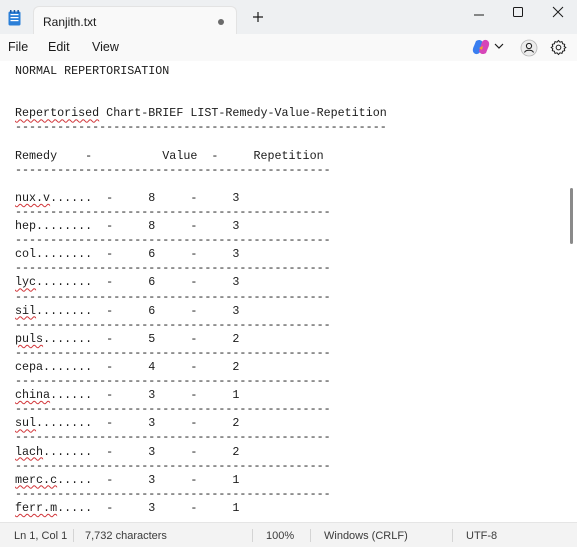  I want to click on close-icon, so click(558, 13).